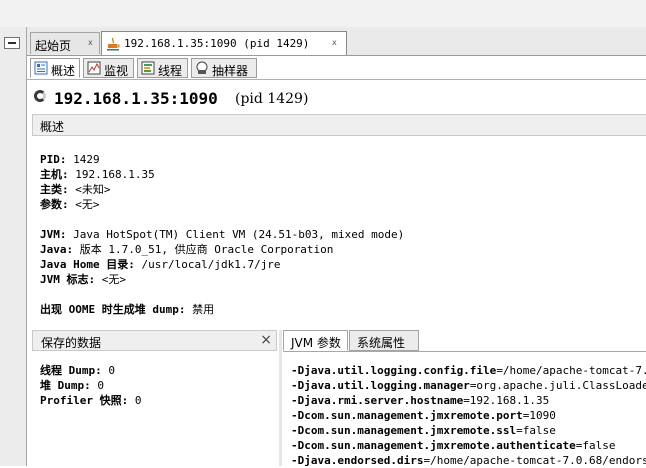  Describe the element at coordinates (170, 71) in the screenshot. I see `subtab-threads-label: 线程` at that location.